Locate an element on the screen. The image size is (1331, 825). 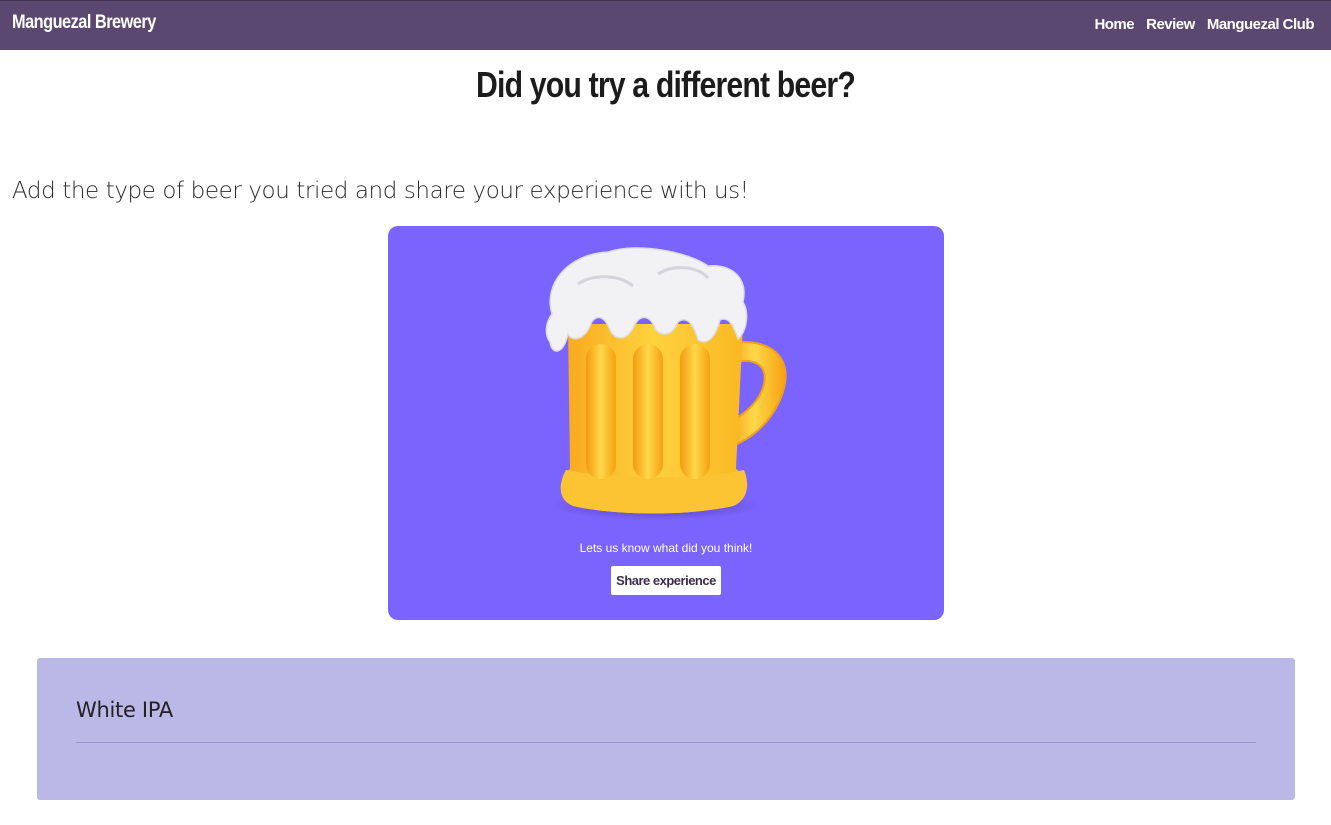
brand-logo-link: Manguezal Brewery is located at coordinates (84, 23).